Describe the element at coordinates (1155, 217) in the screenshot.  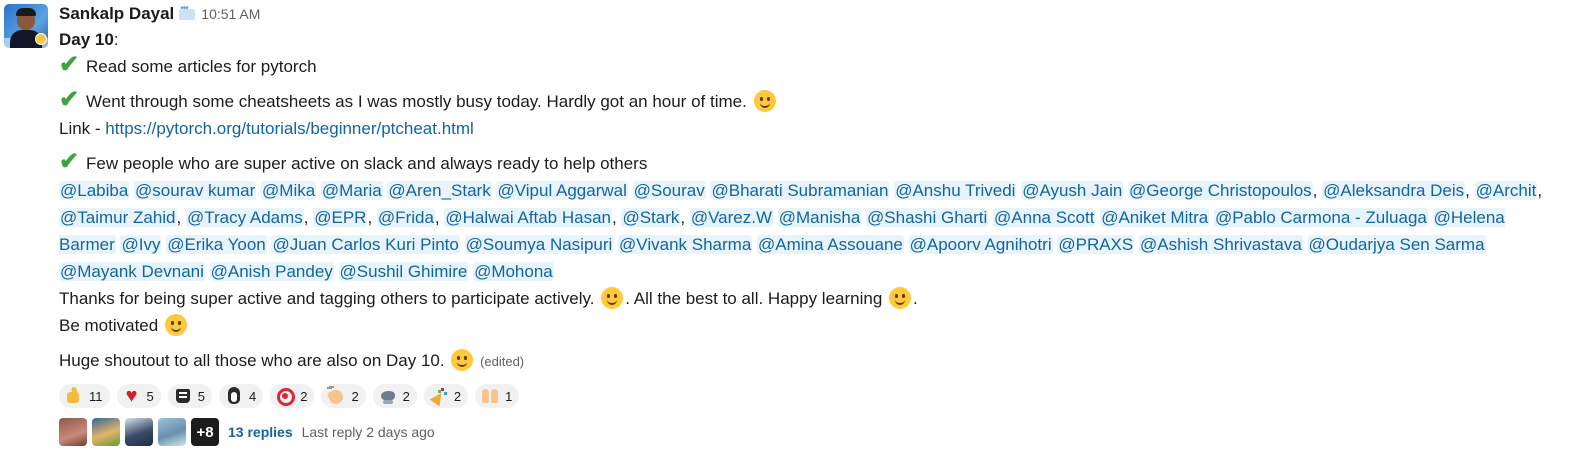
I see `user-mention: @Aniket Mitra` at that location.